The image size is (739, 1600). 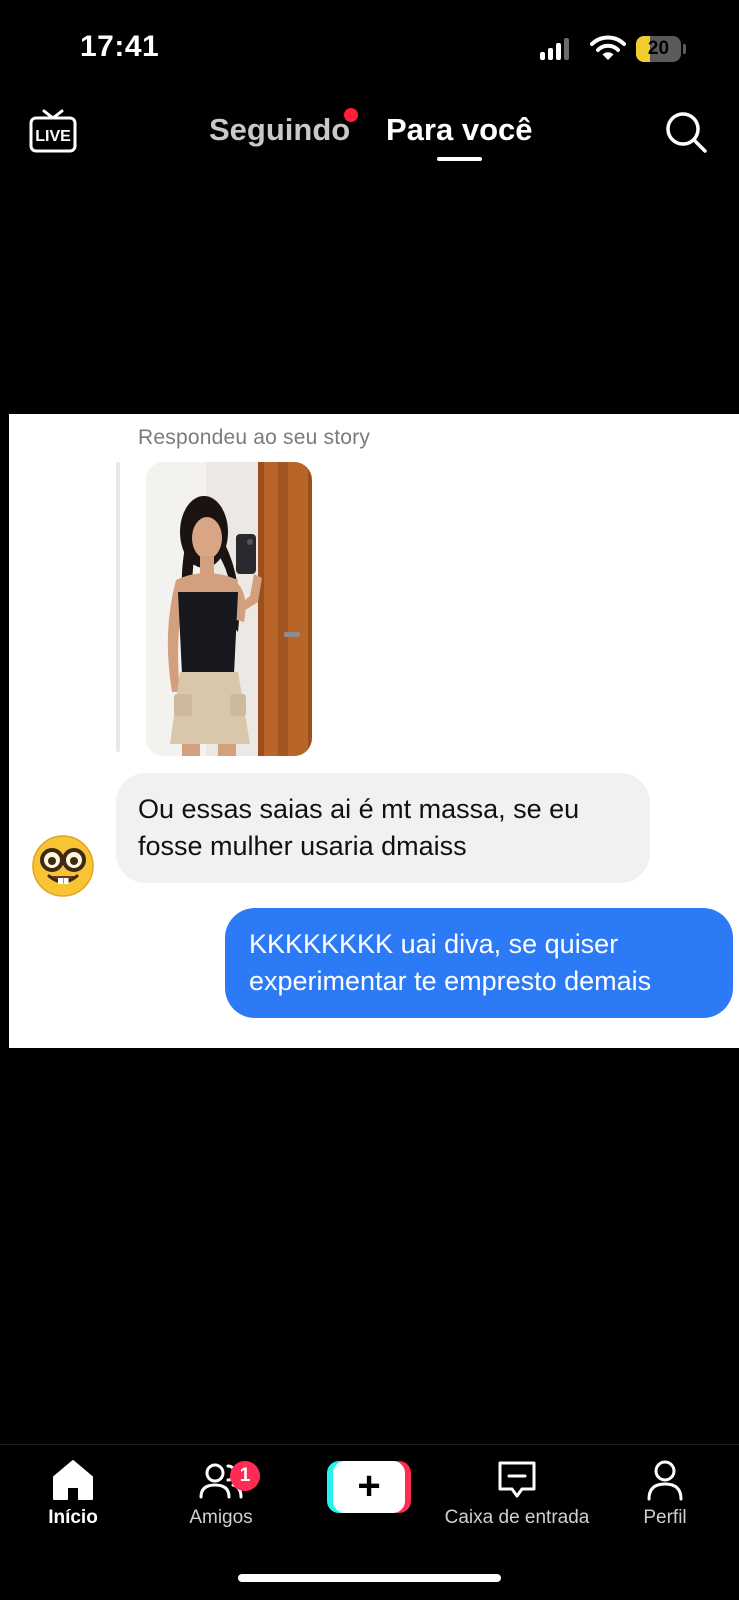 I want to click on tab-for-you: Para você, so click(x=459, y=130).